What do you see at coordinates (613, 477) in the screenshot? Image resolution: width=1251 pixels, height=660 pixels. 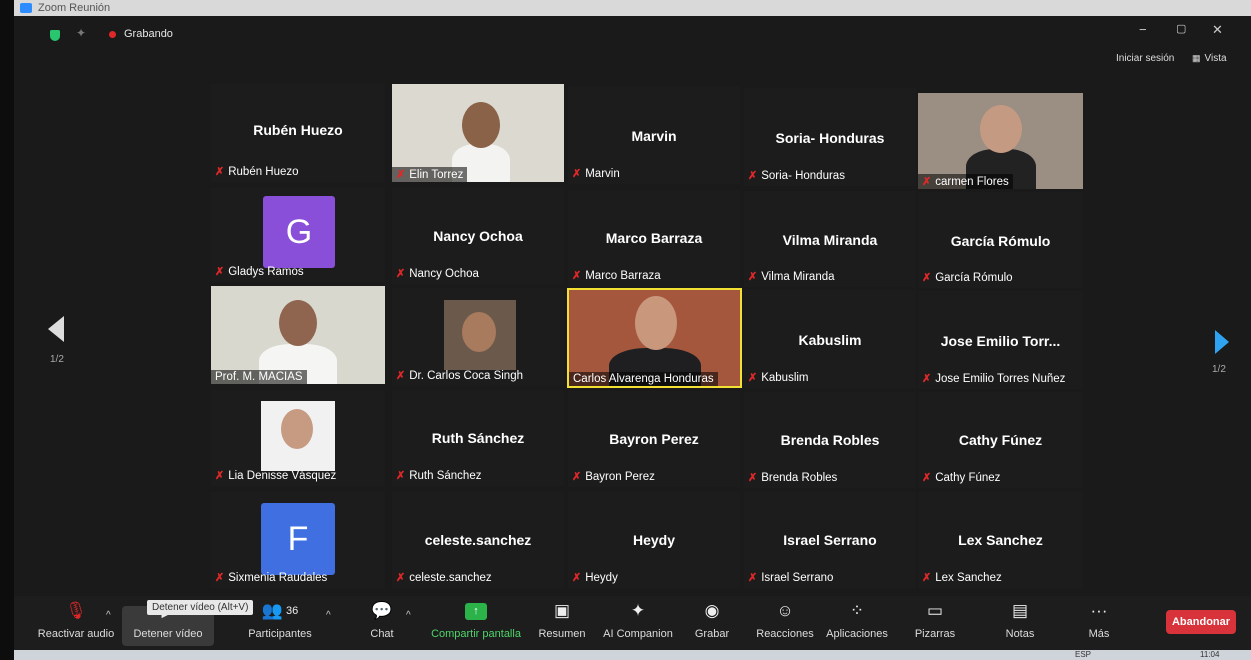 I see `participant-label: ✗ Bayron Perez` at bounding box center [613, 477].